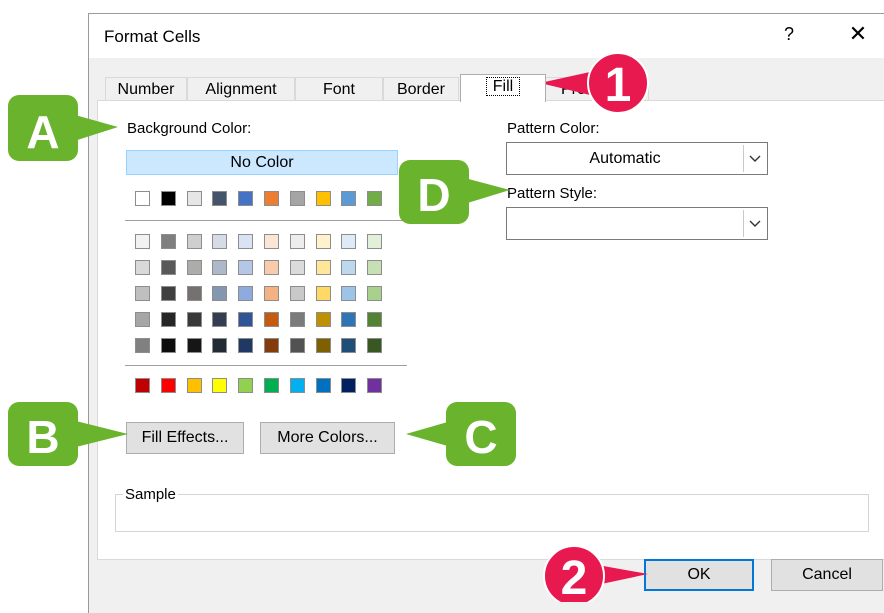 This screenshot has width=884, height=613. Describe the element at coordinates (637, 223) in the screenshot. I see `pattern-style-dropdown` at that location.